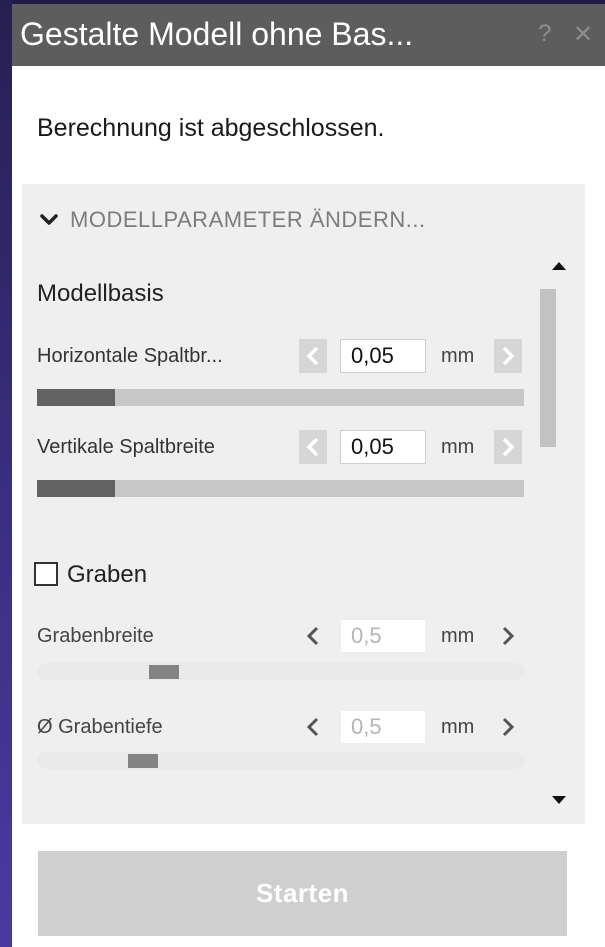  Describe the element at coordinates (95, 636) in the screenshot. I see `trench-width-label: Grabenbreite` at that location.